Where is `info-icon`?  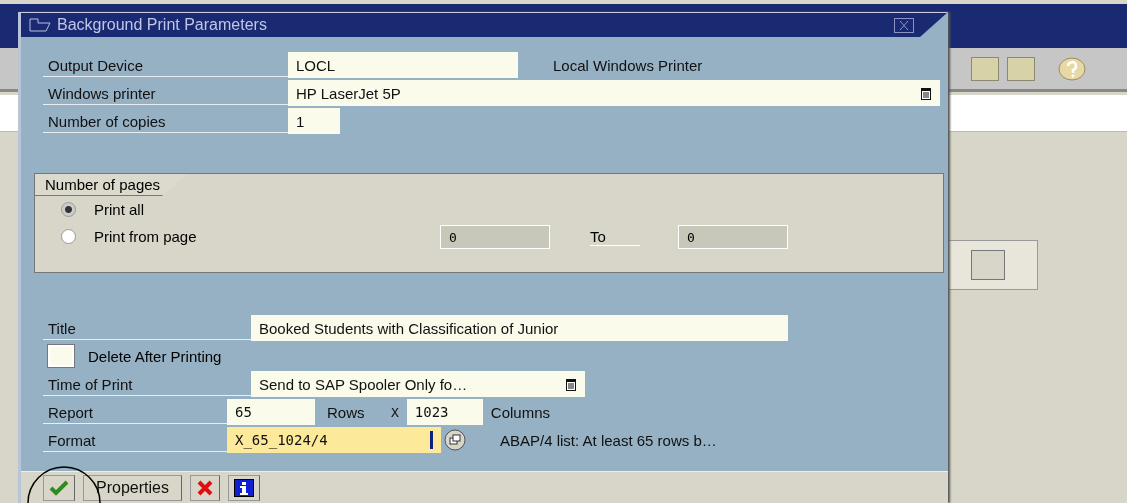 info-icon is located at coordinates (243, 488).